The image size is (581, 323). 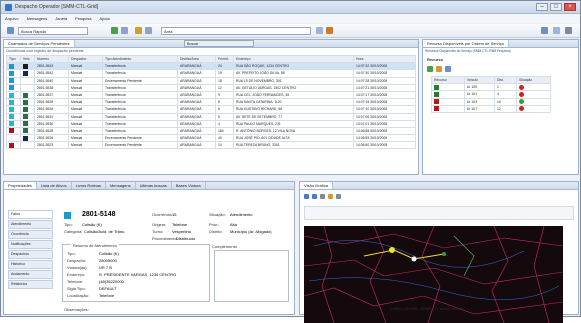 What do you see at coordinates (556, 7) in the screenshot?
I see `maximize-icon: □` at bounding box center [556, 7].